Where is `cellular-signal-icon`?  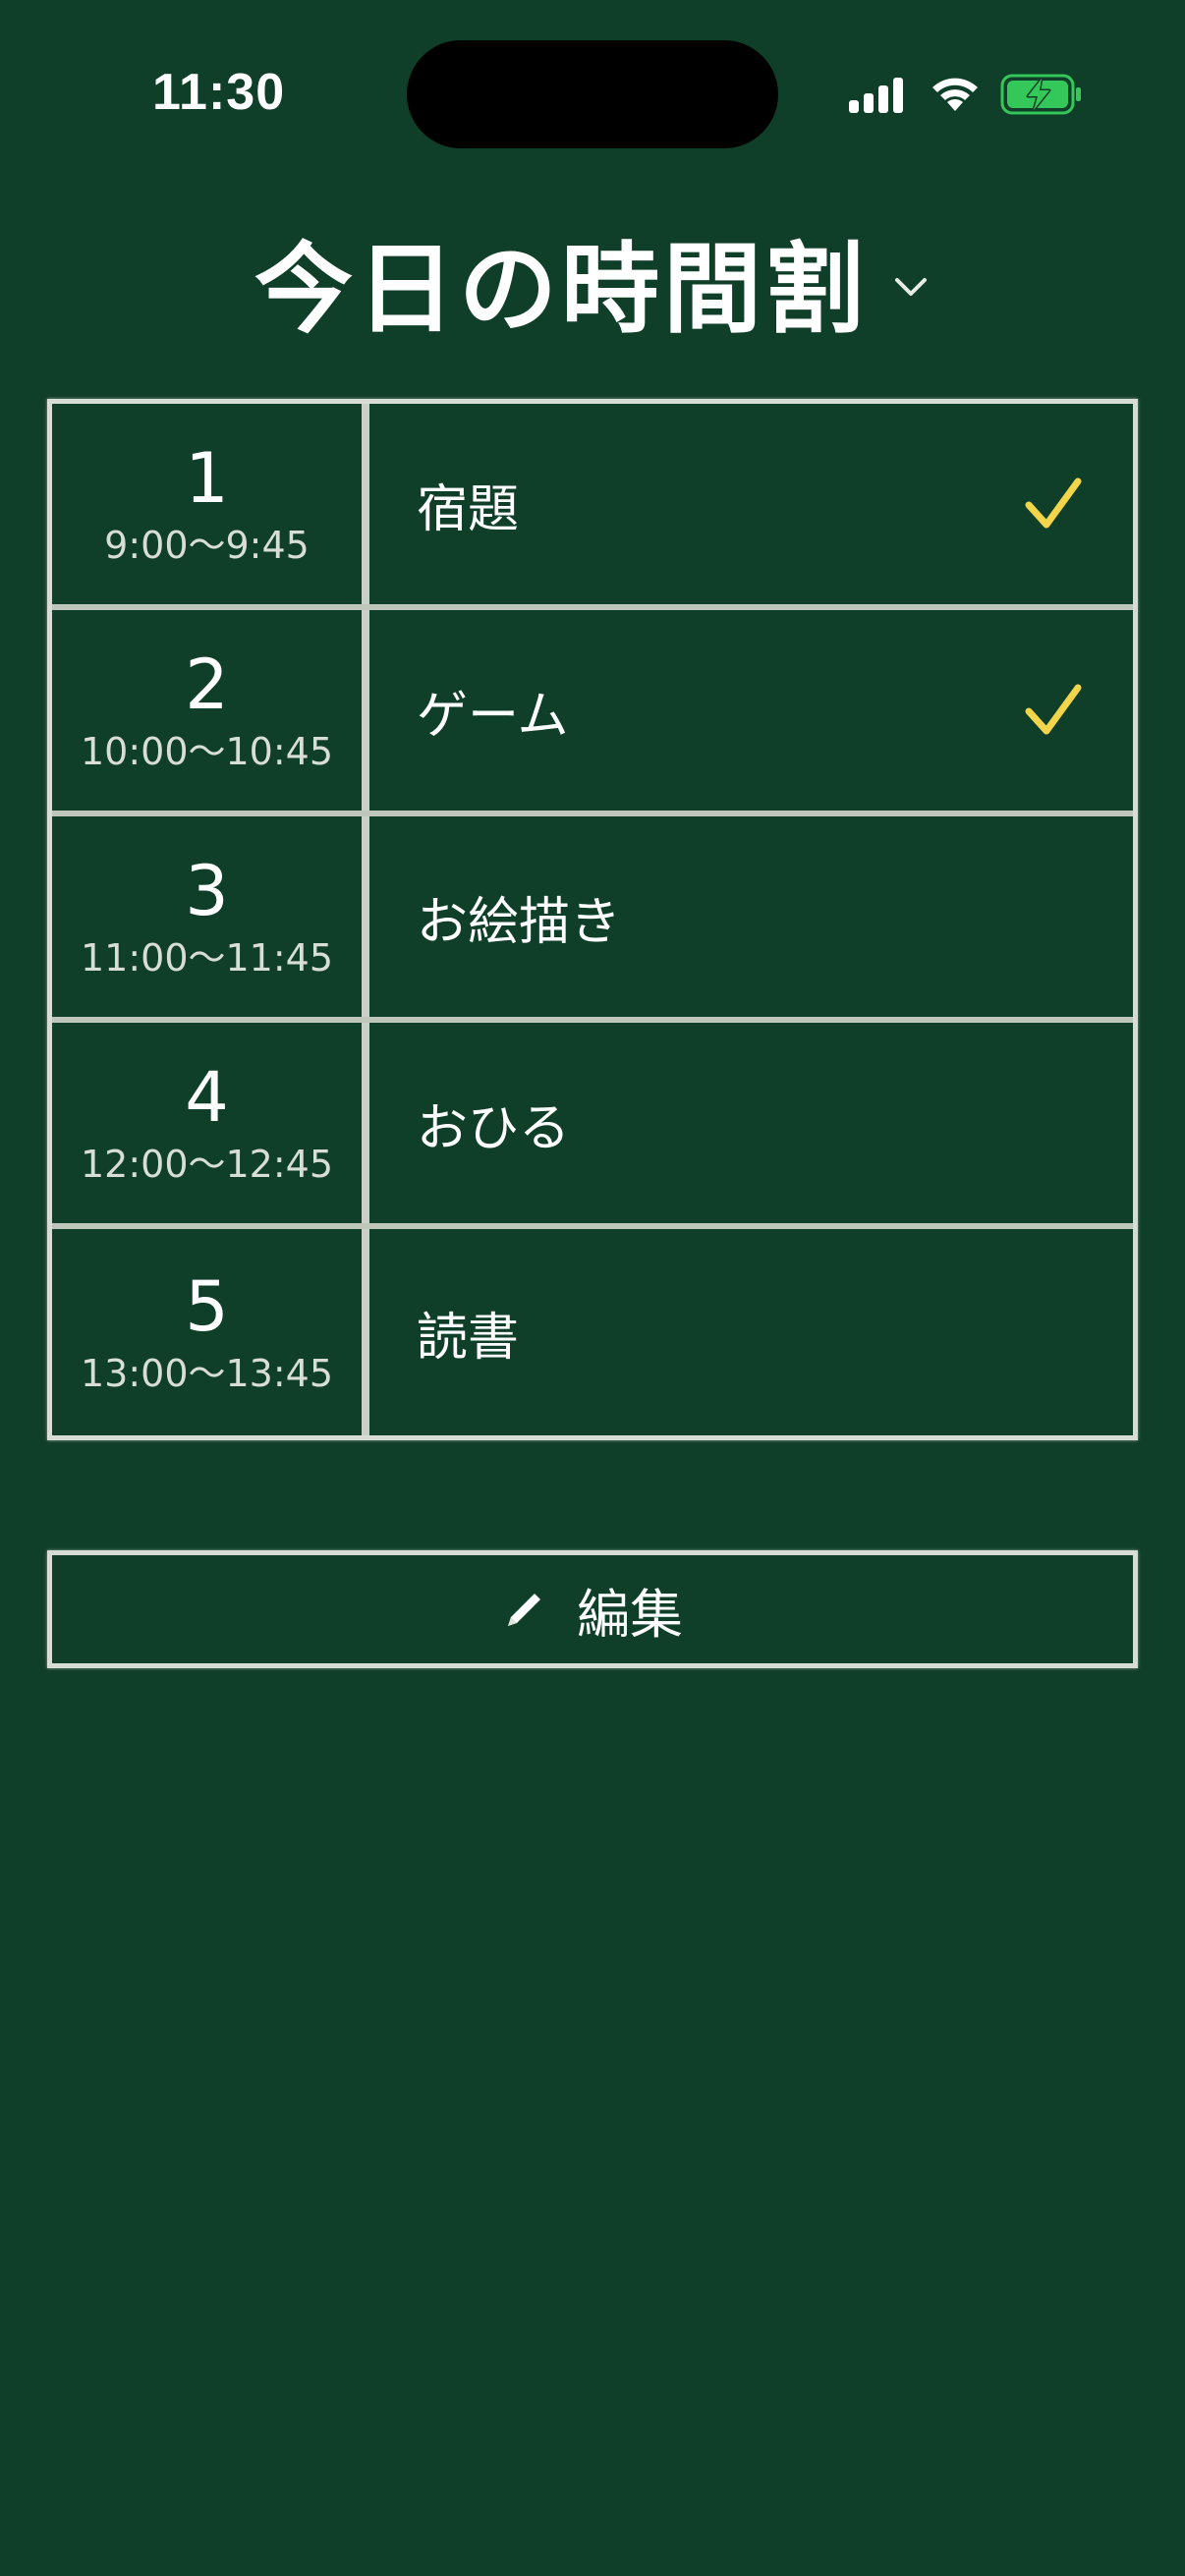 cellular-signal-icon is located at coordinates (876, 95).